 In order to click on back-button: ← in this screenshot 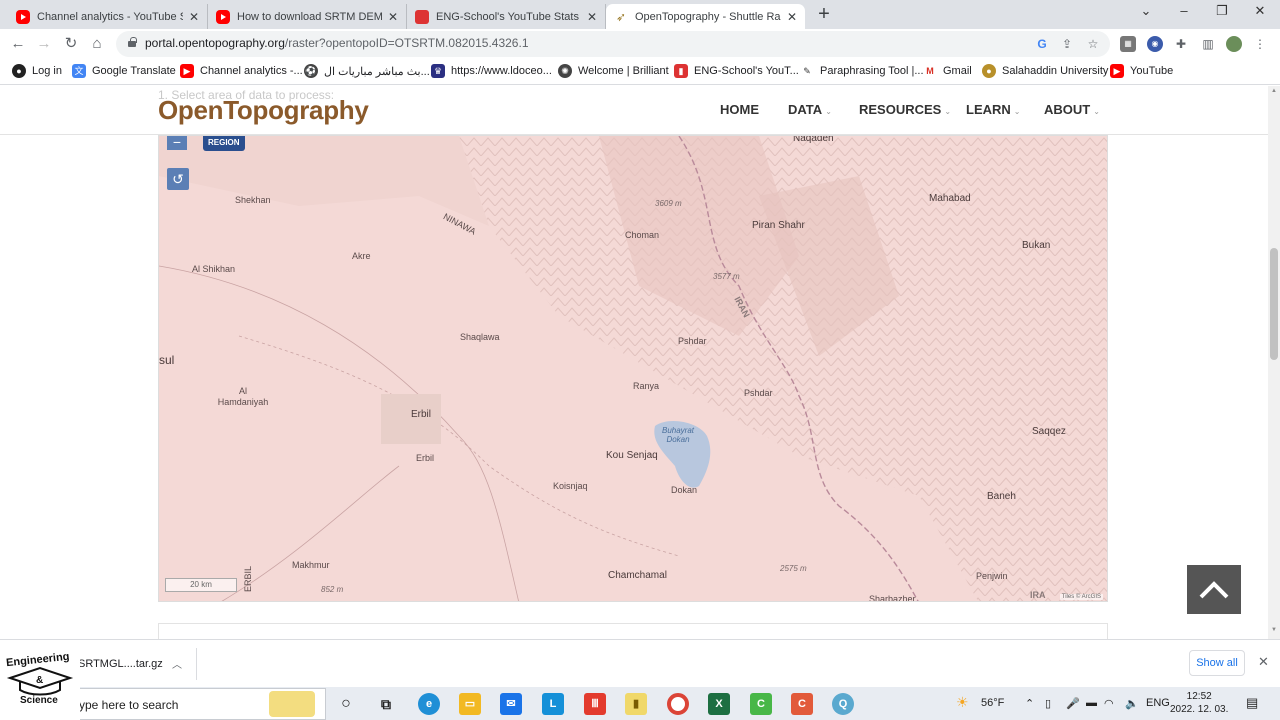, I will do `click(18, 44)`.